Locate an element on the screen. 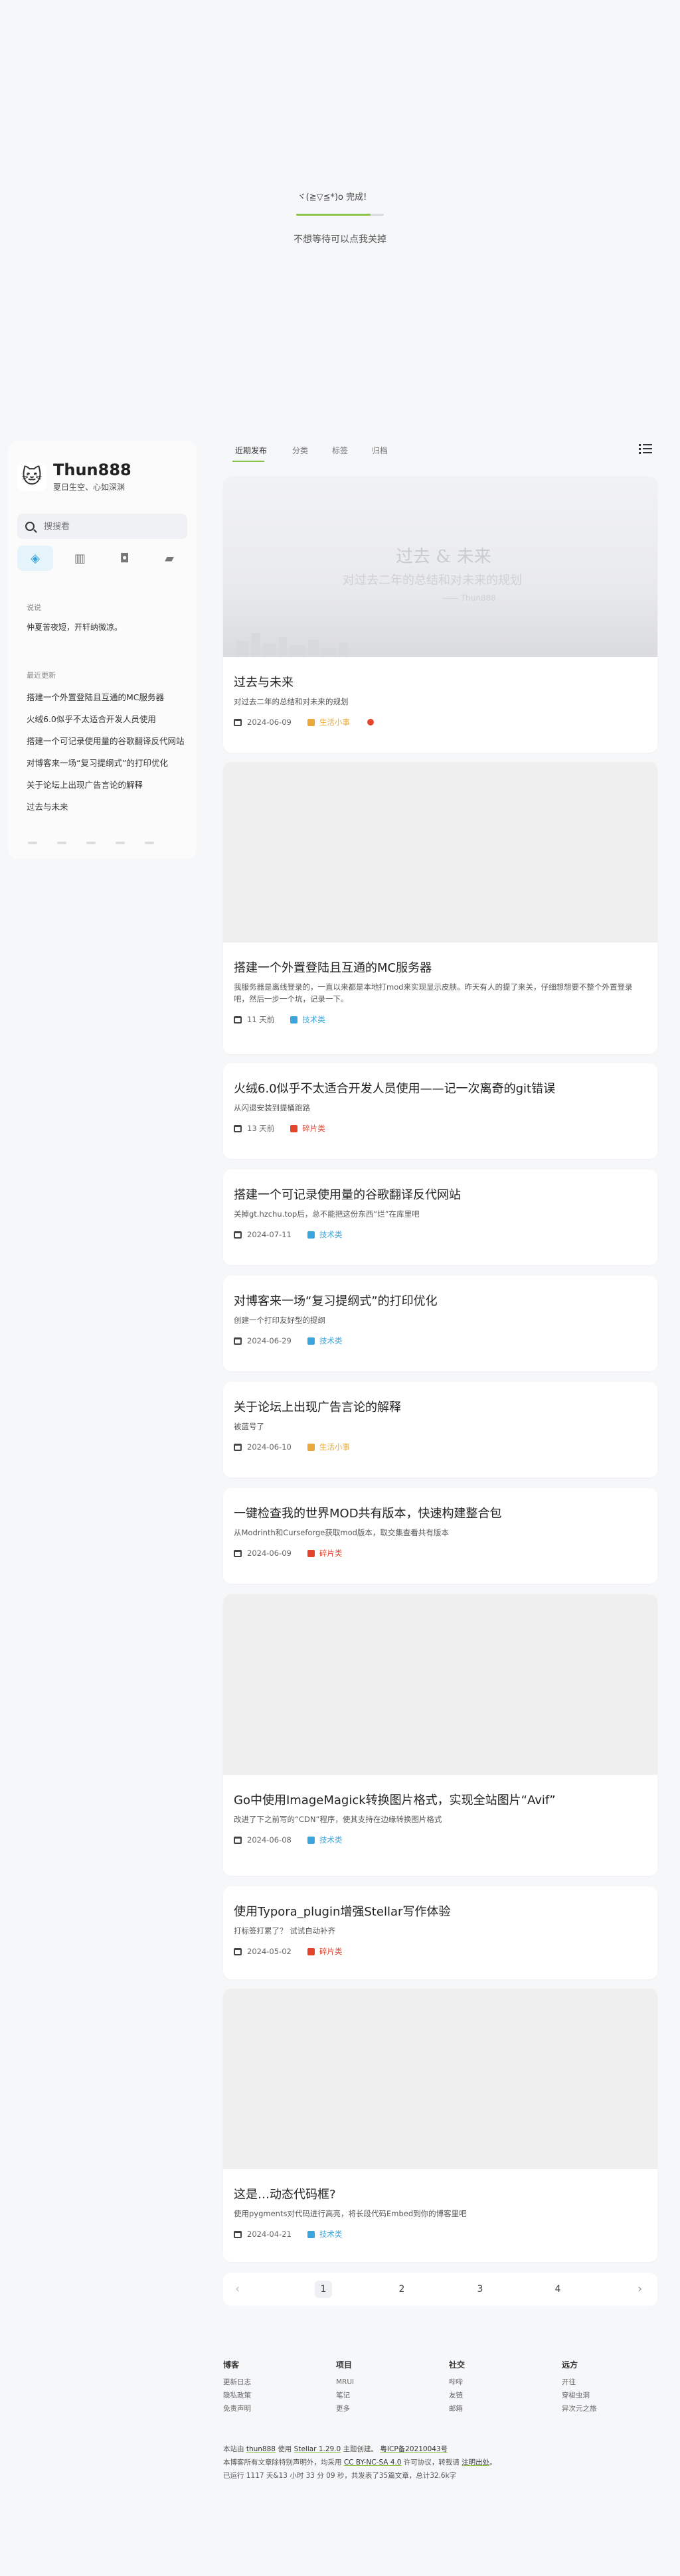  page-2: 2 is located at coordinates (401, 2289).